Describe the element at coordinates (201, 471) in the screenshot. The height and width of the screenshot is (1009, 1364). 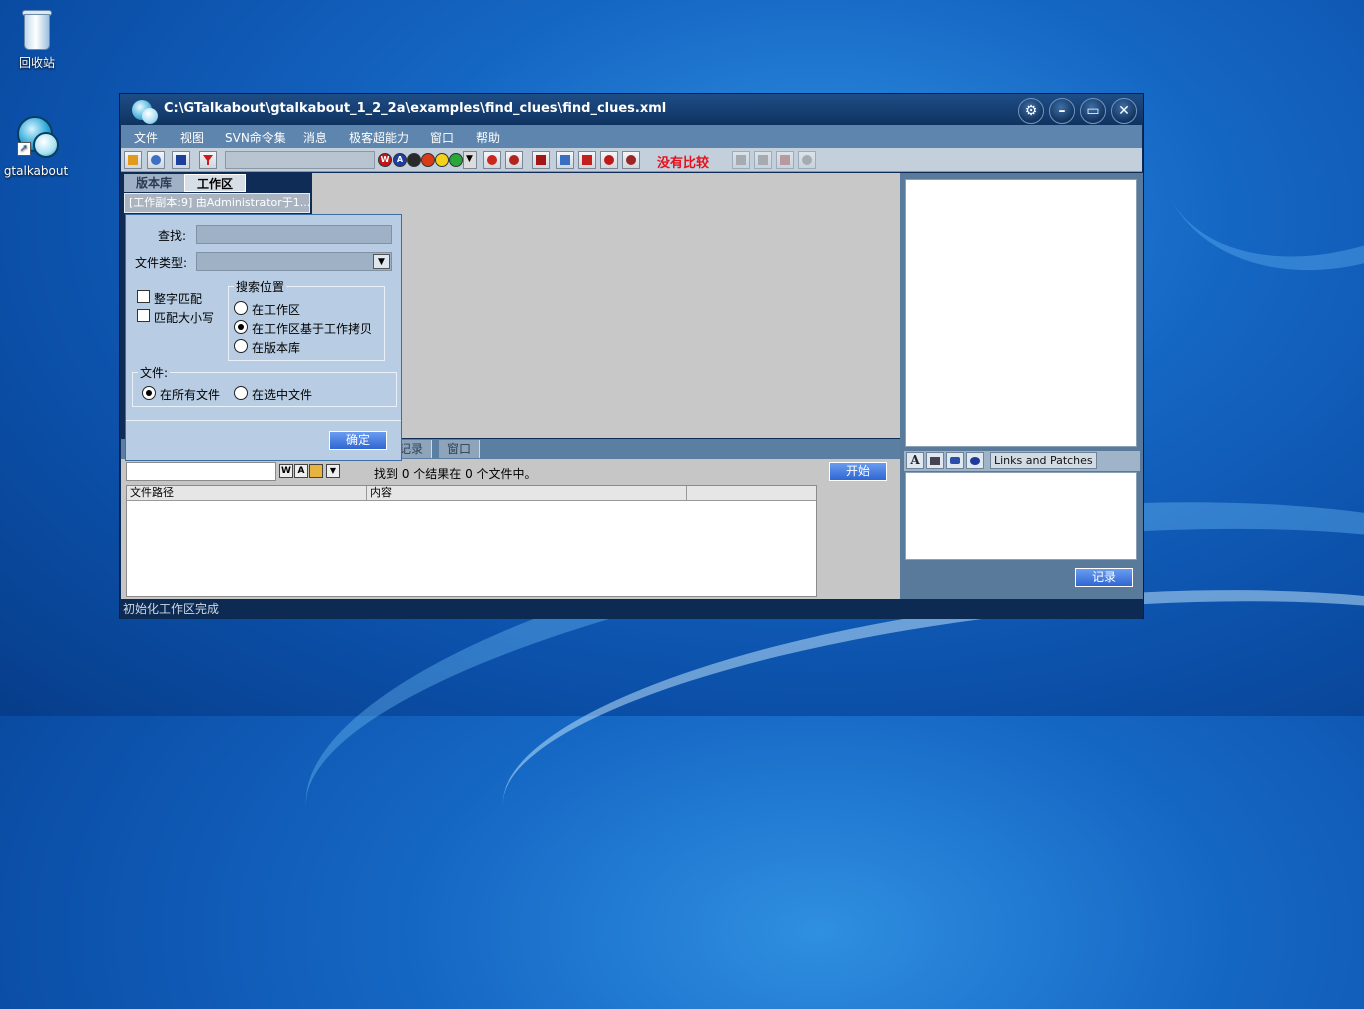
I see `find-results-search-input` at that location.